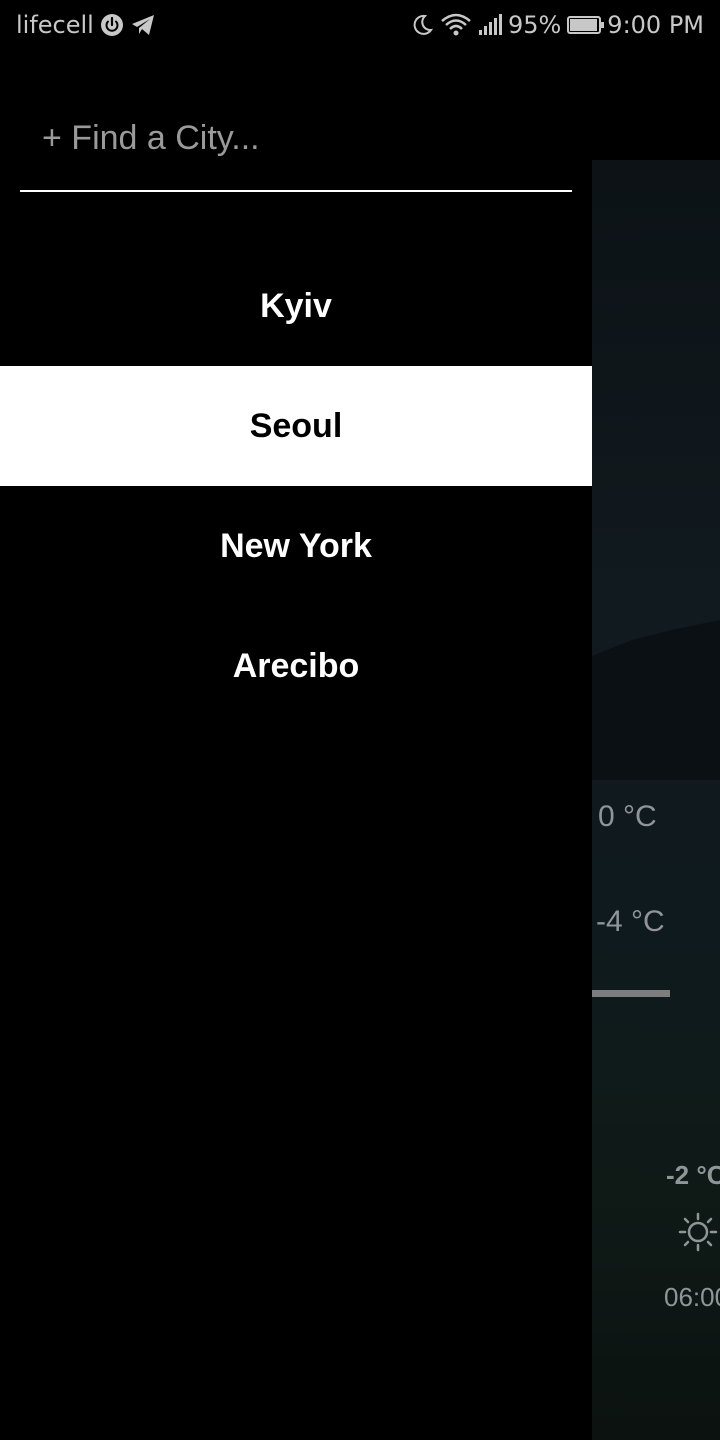 Image resolution: width=720 pixels, height=1440 pixels. Describe the element at coordinates (490, 25) in the screenshot. I see `signal-icon` at that location.